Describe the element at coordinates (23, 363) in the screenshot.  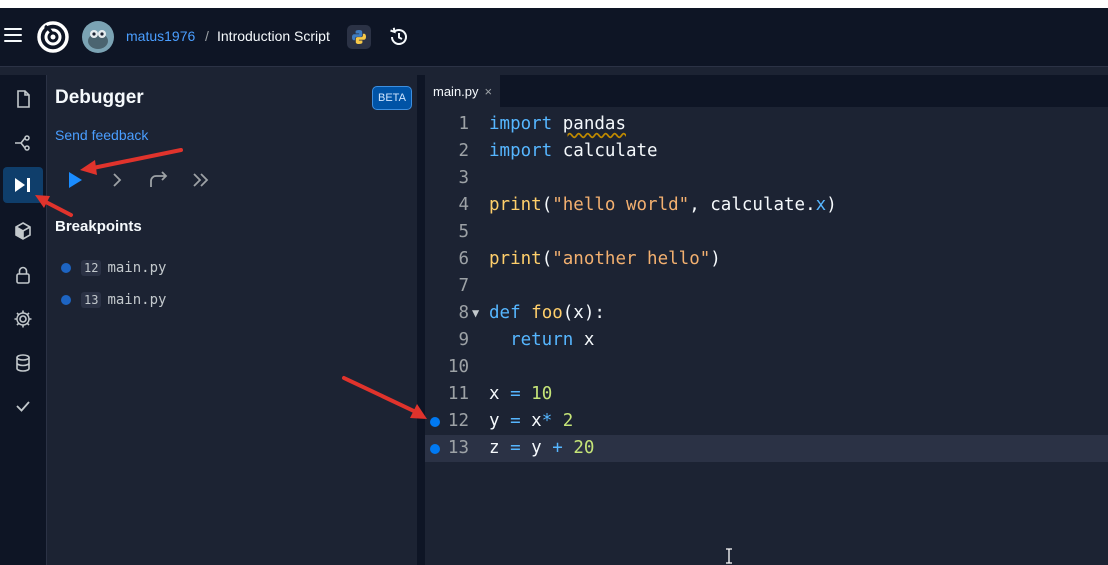
I see `database-icon` at that location.